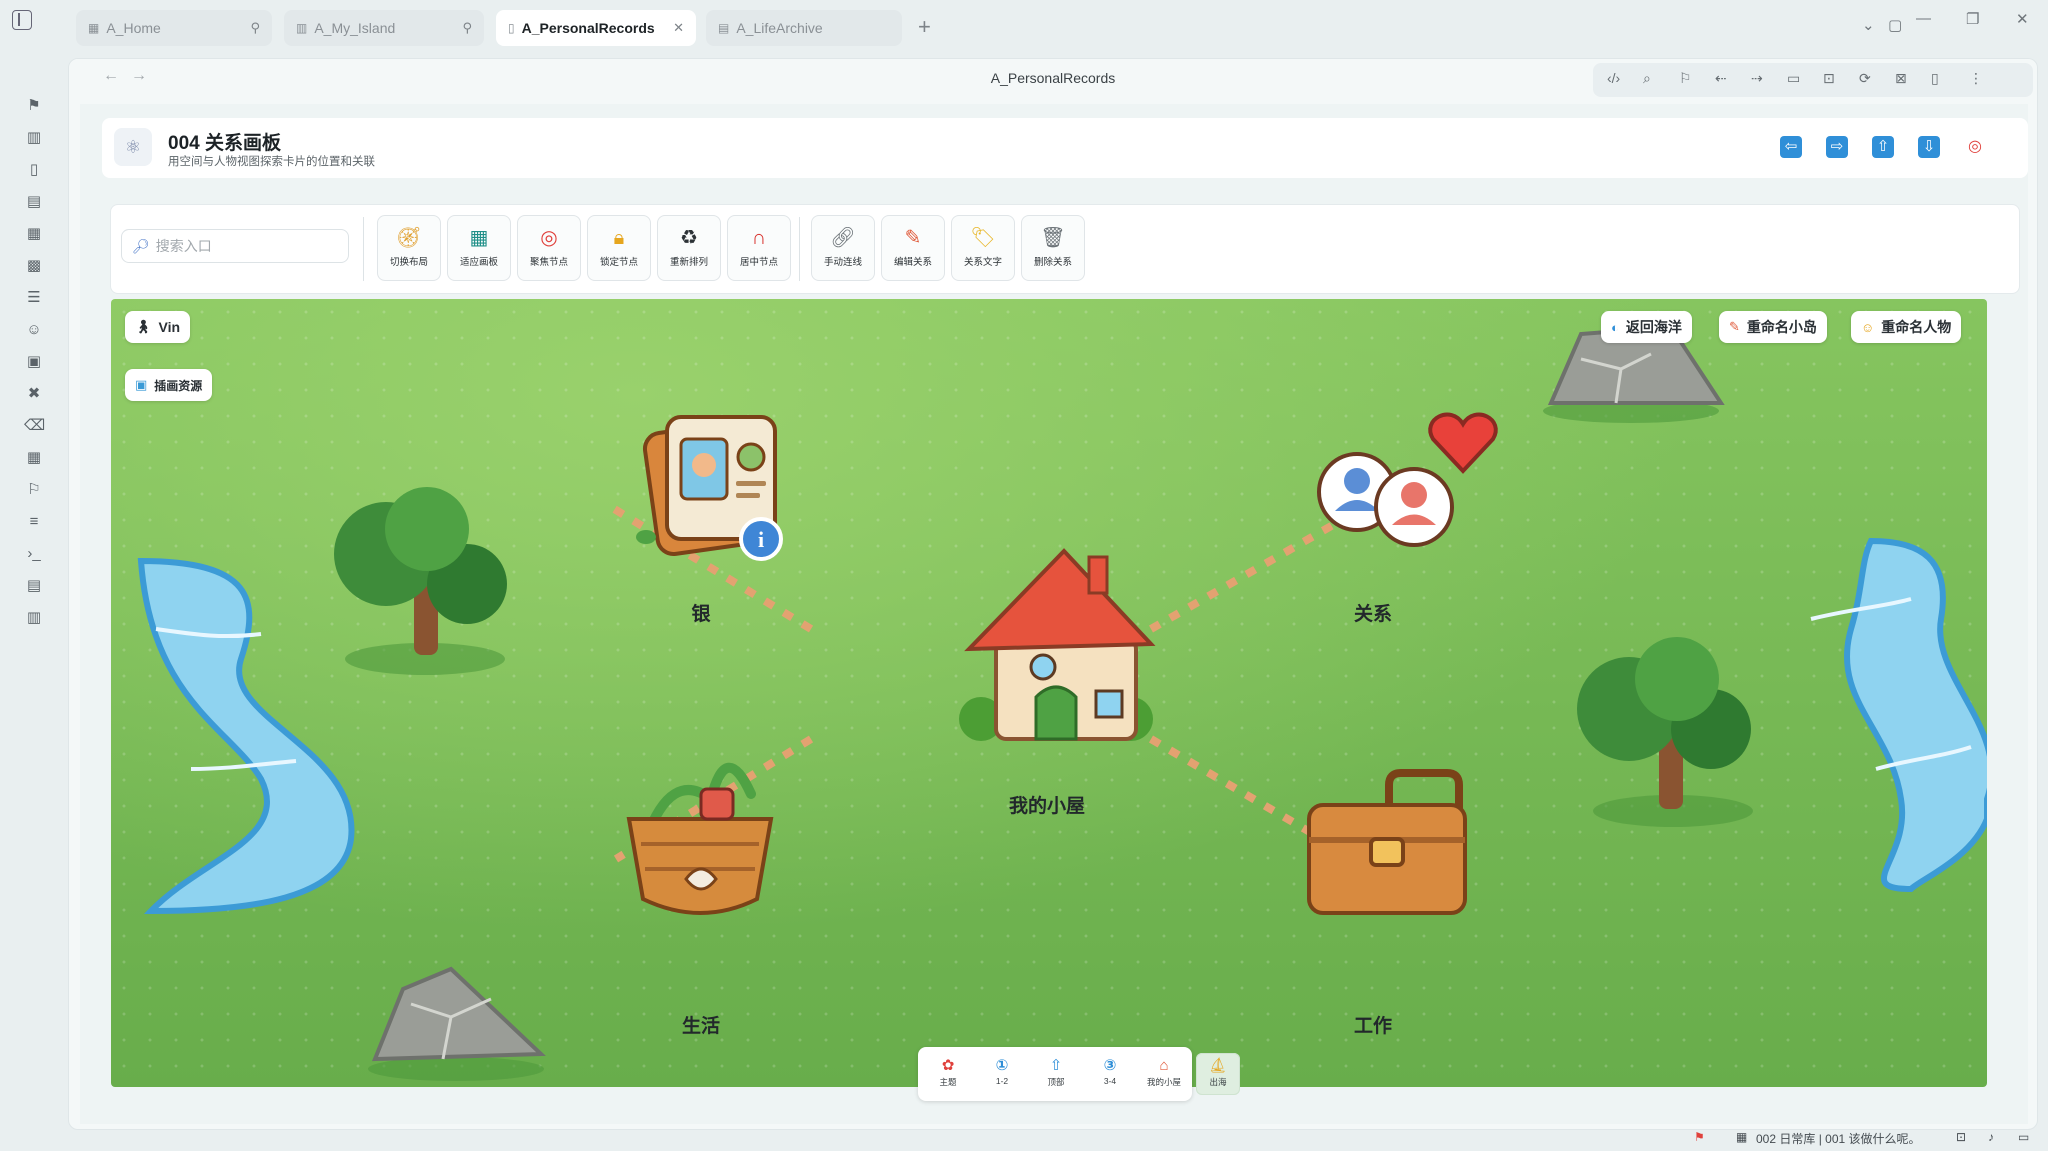 The image size is (2048, 1151). Describe the element at coordinates (22, 20) in the screenshot. I see `sidebar-toggle-icon` at that location.